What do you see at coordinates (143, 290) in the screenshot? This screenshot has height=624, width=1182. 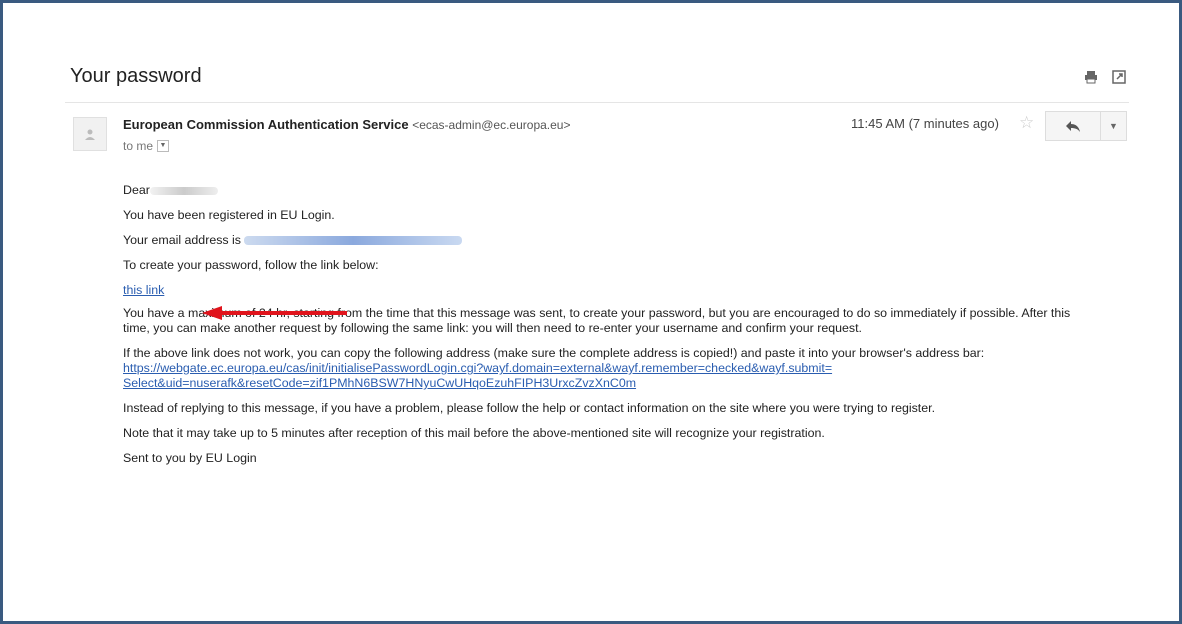 I see `password-link: this link` at bounding box center [143, 290].